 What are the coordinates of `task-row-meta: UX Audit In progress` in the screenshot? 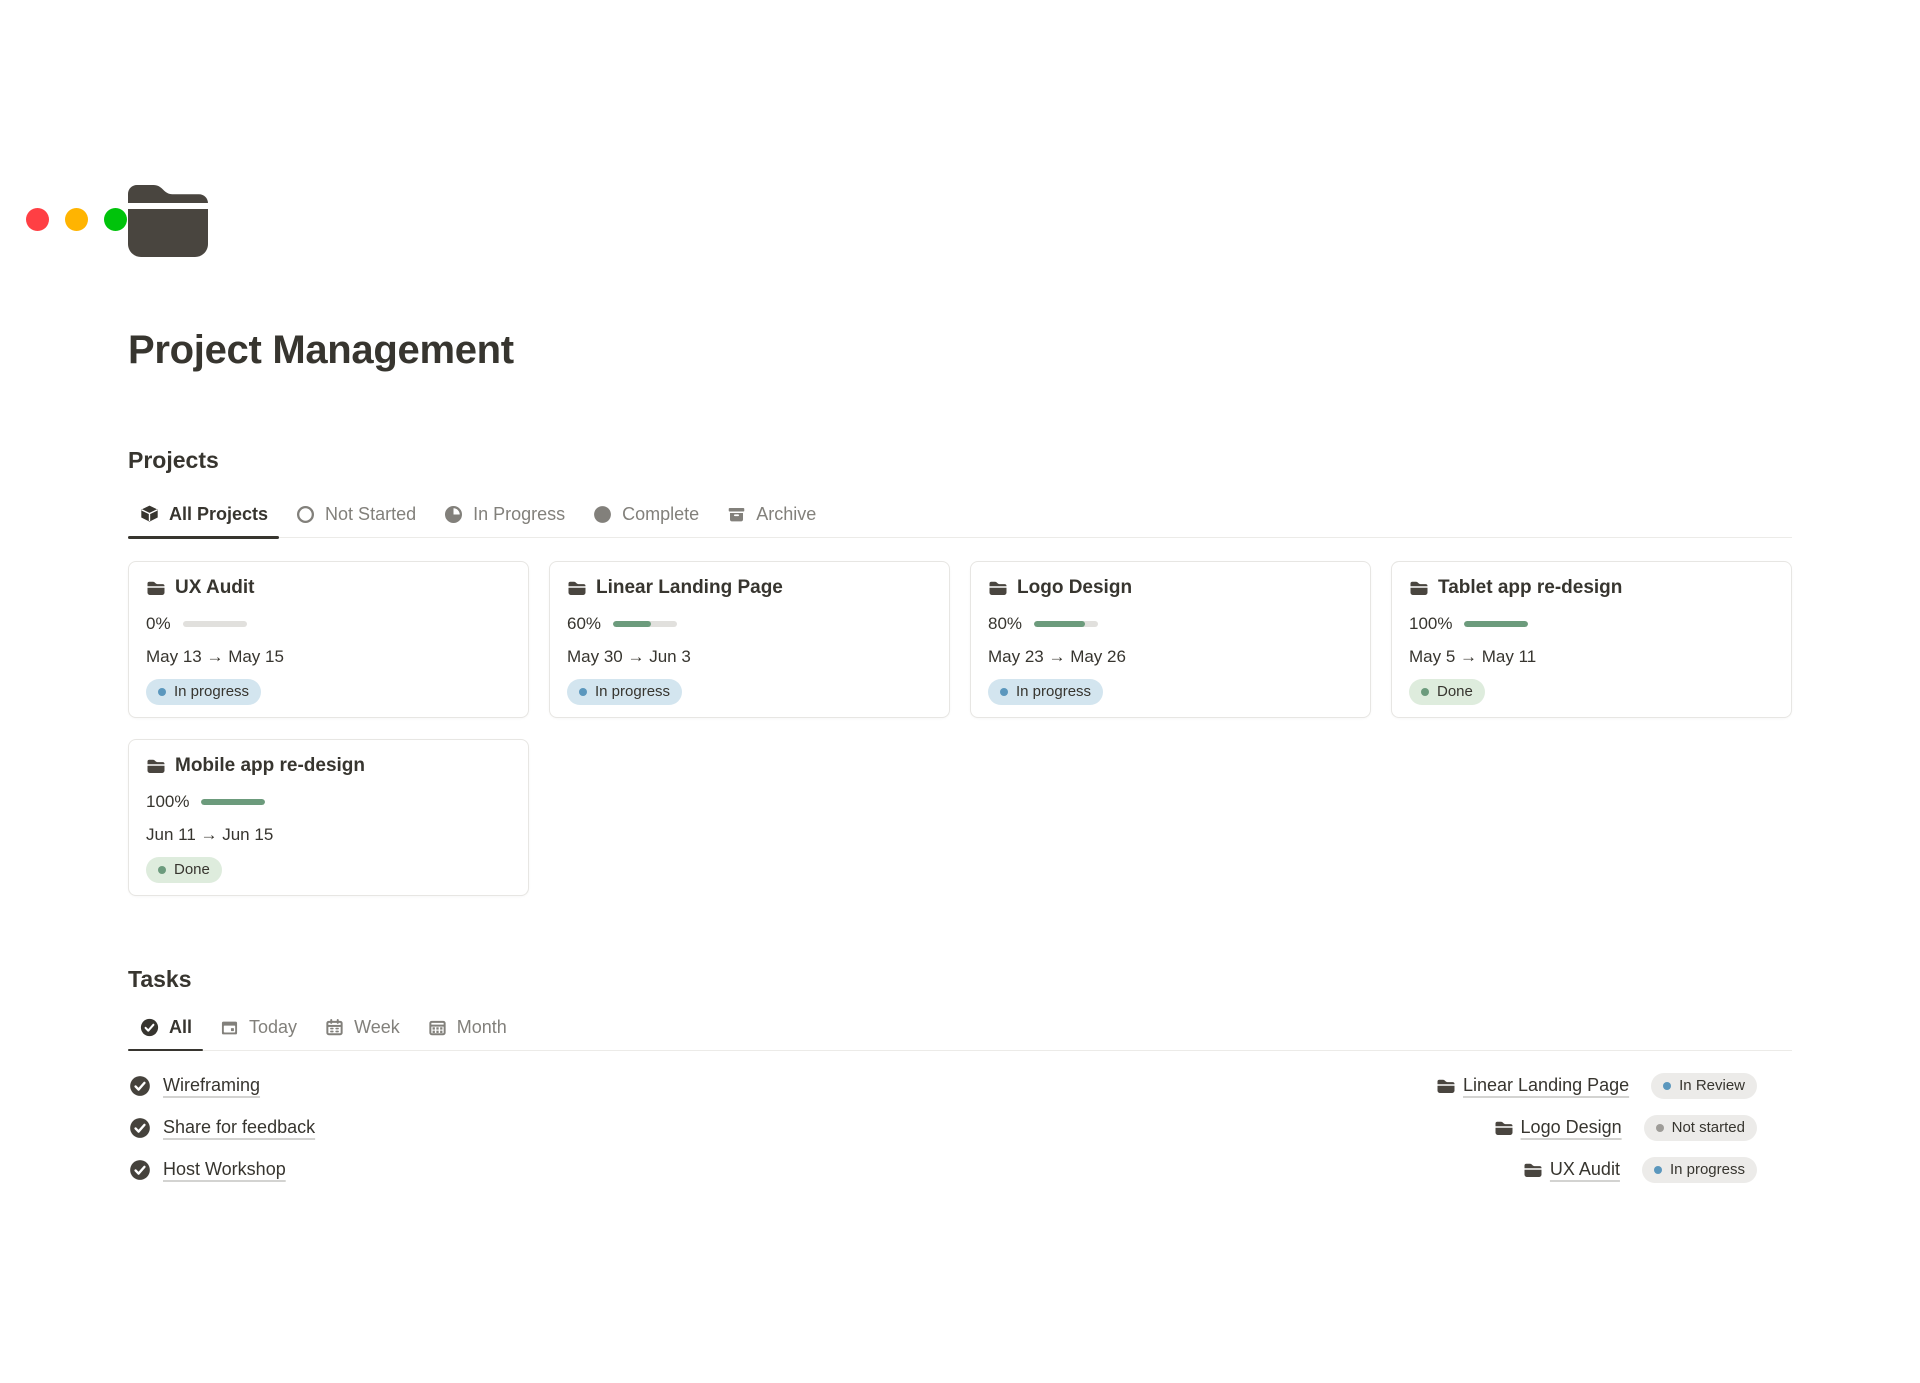 It's located at (1640, 1169).